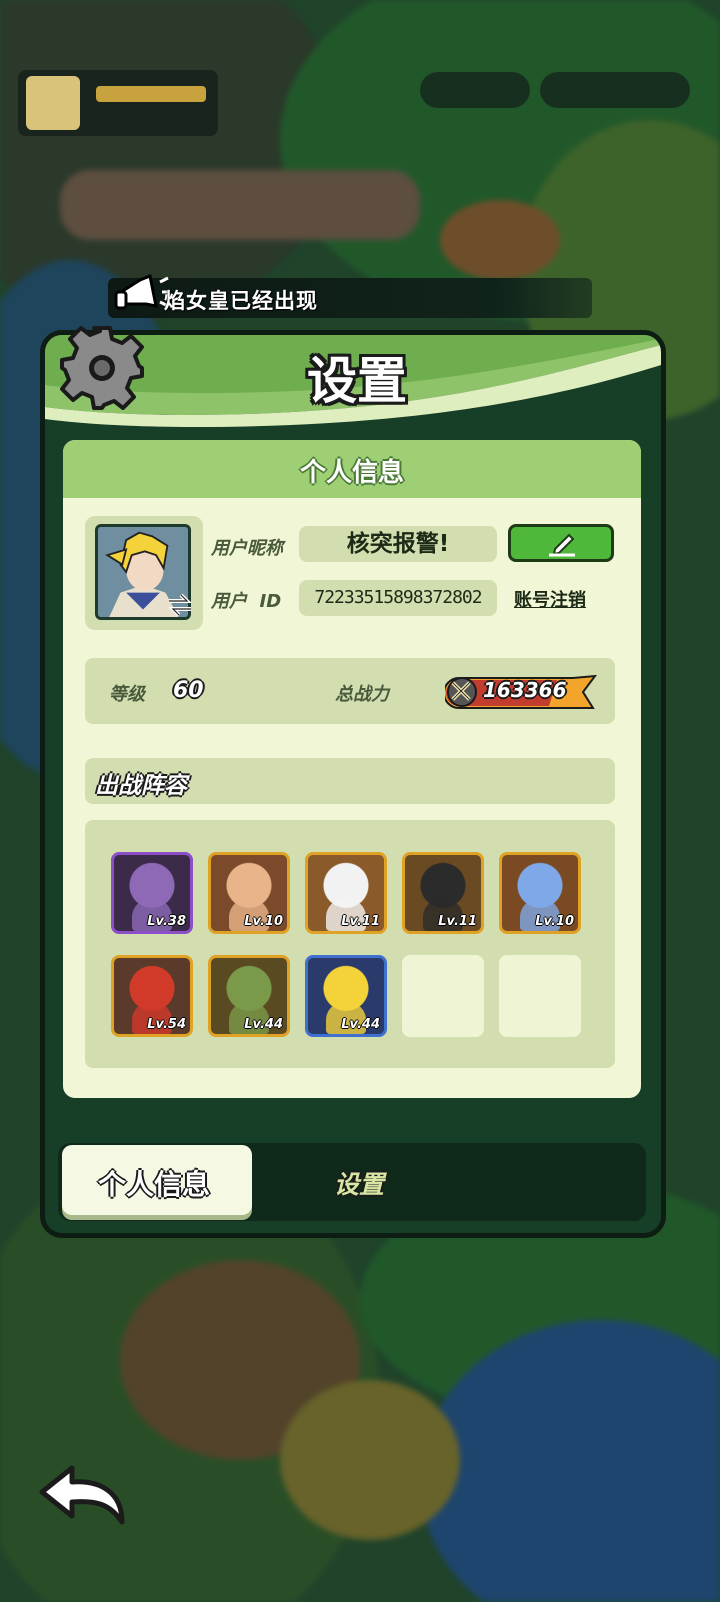 This screenshot has width=720, height=1602. I want to click on crossed-swords-icon, so click(461, 691).